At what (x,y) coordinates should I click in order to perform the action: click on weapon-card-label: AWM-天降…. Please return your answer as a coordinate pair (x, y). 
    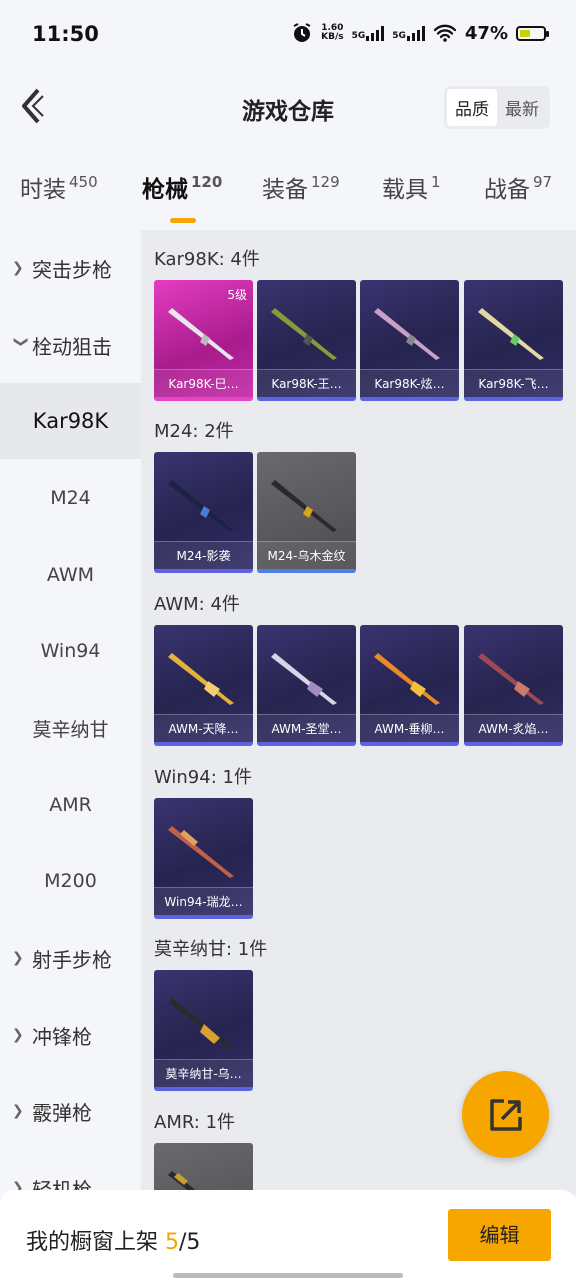
    Looking at the image, I should click on (203, 728).